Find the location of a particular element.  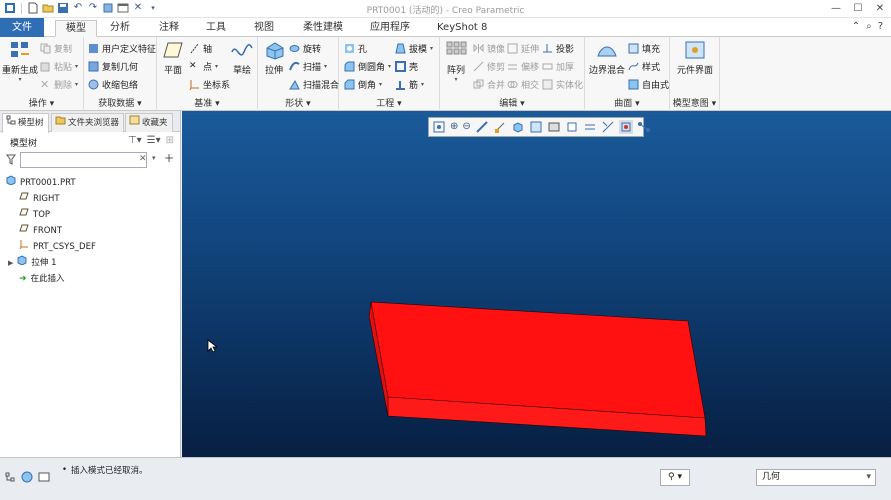

intersect-button: 相交 is located at coordinates (523, 84).